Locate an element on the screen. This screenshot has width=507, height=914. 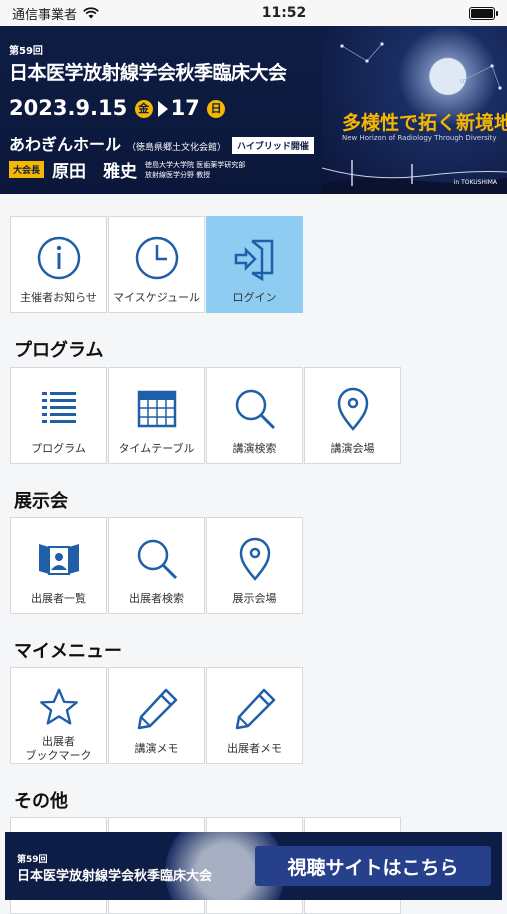
tile-my-schedule: マイスケジュール is located at coordinates (156, 264).